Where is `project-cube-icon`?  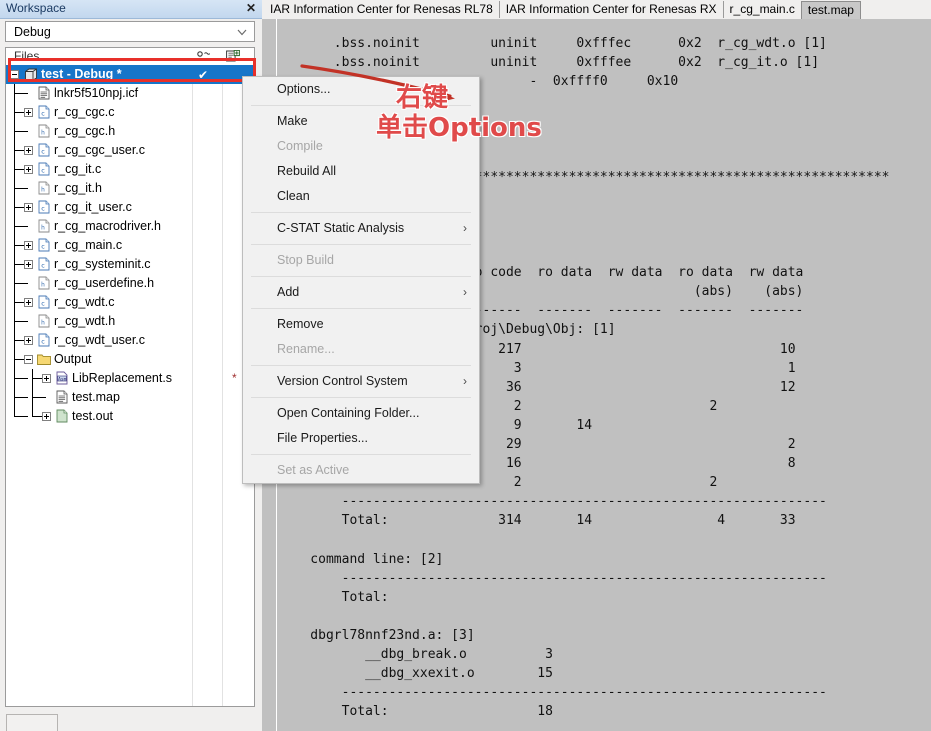 project-cube-icon is located at coordinates (31, 74).